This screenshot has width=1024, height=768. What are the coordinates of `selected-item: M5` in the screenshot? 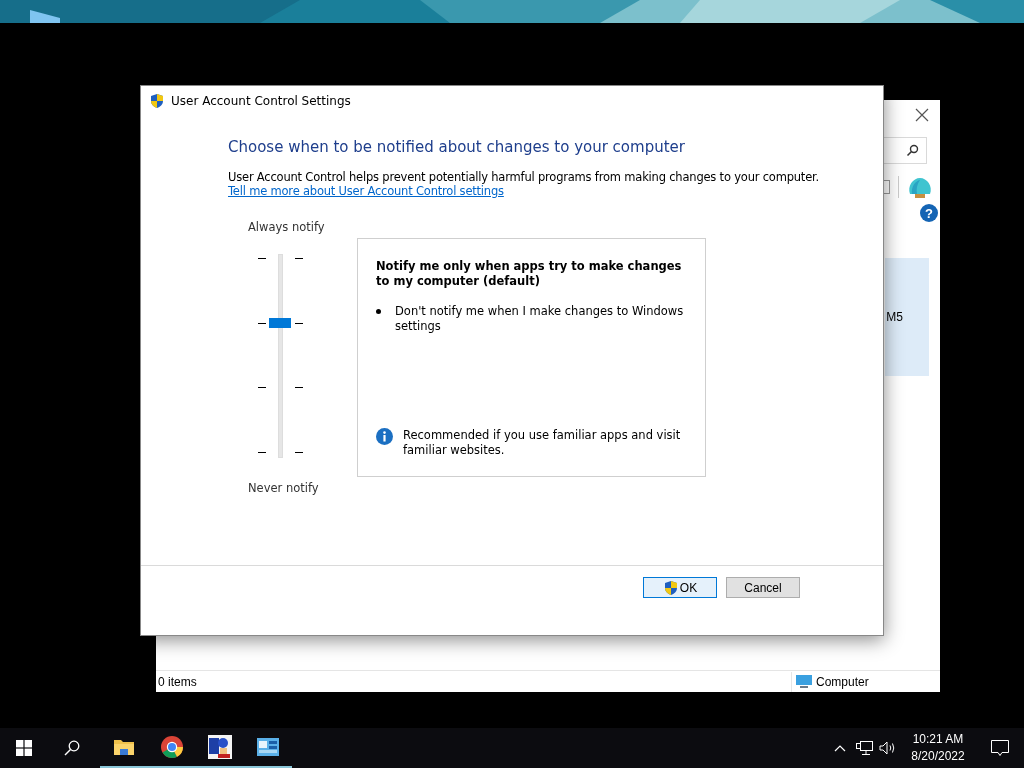 It's located at (907, 317).